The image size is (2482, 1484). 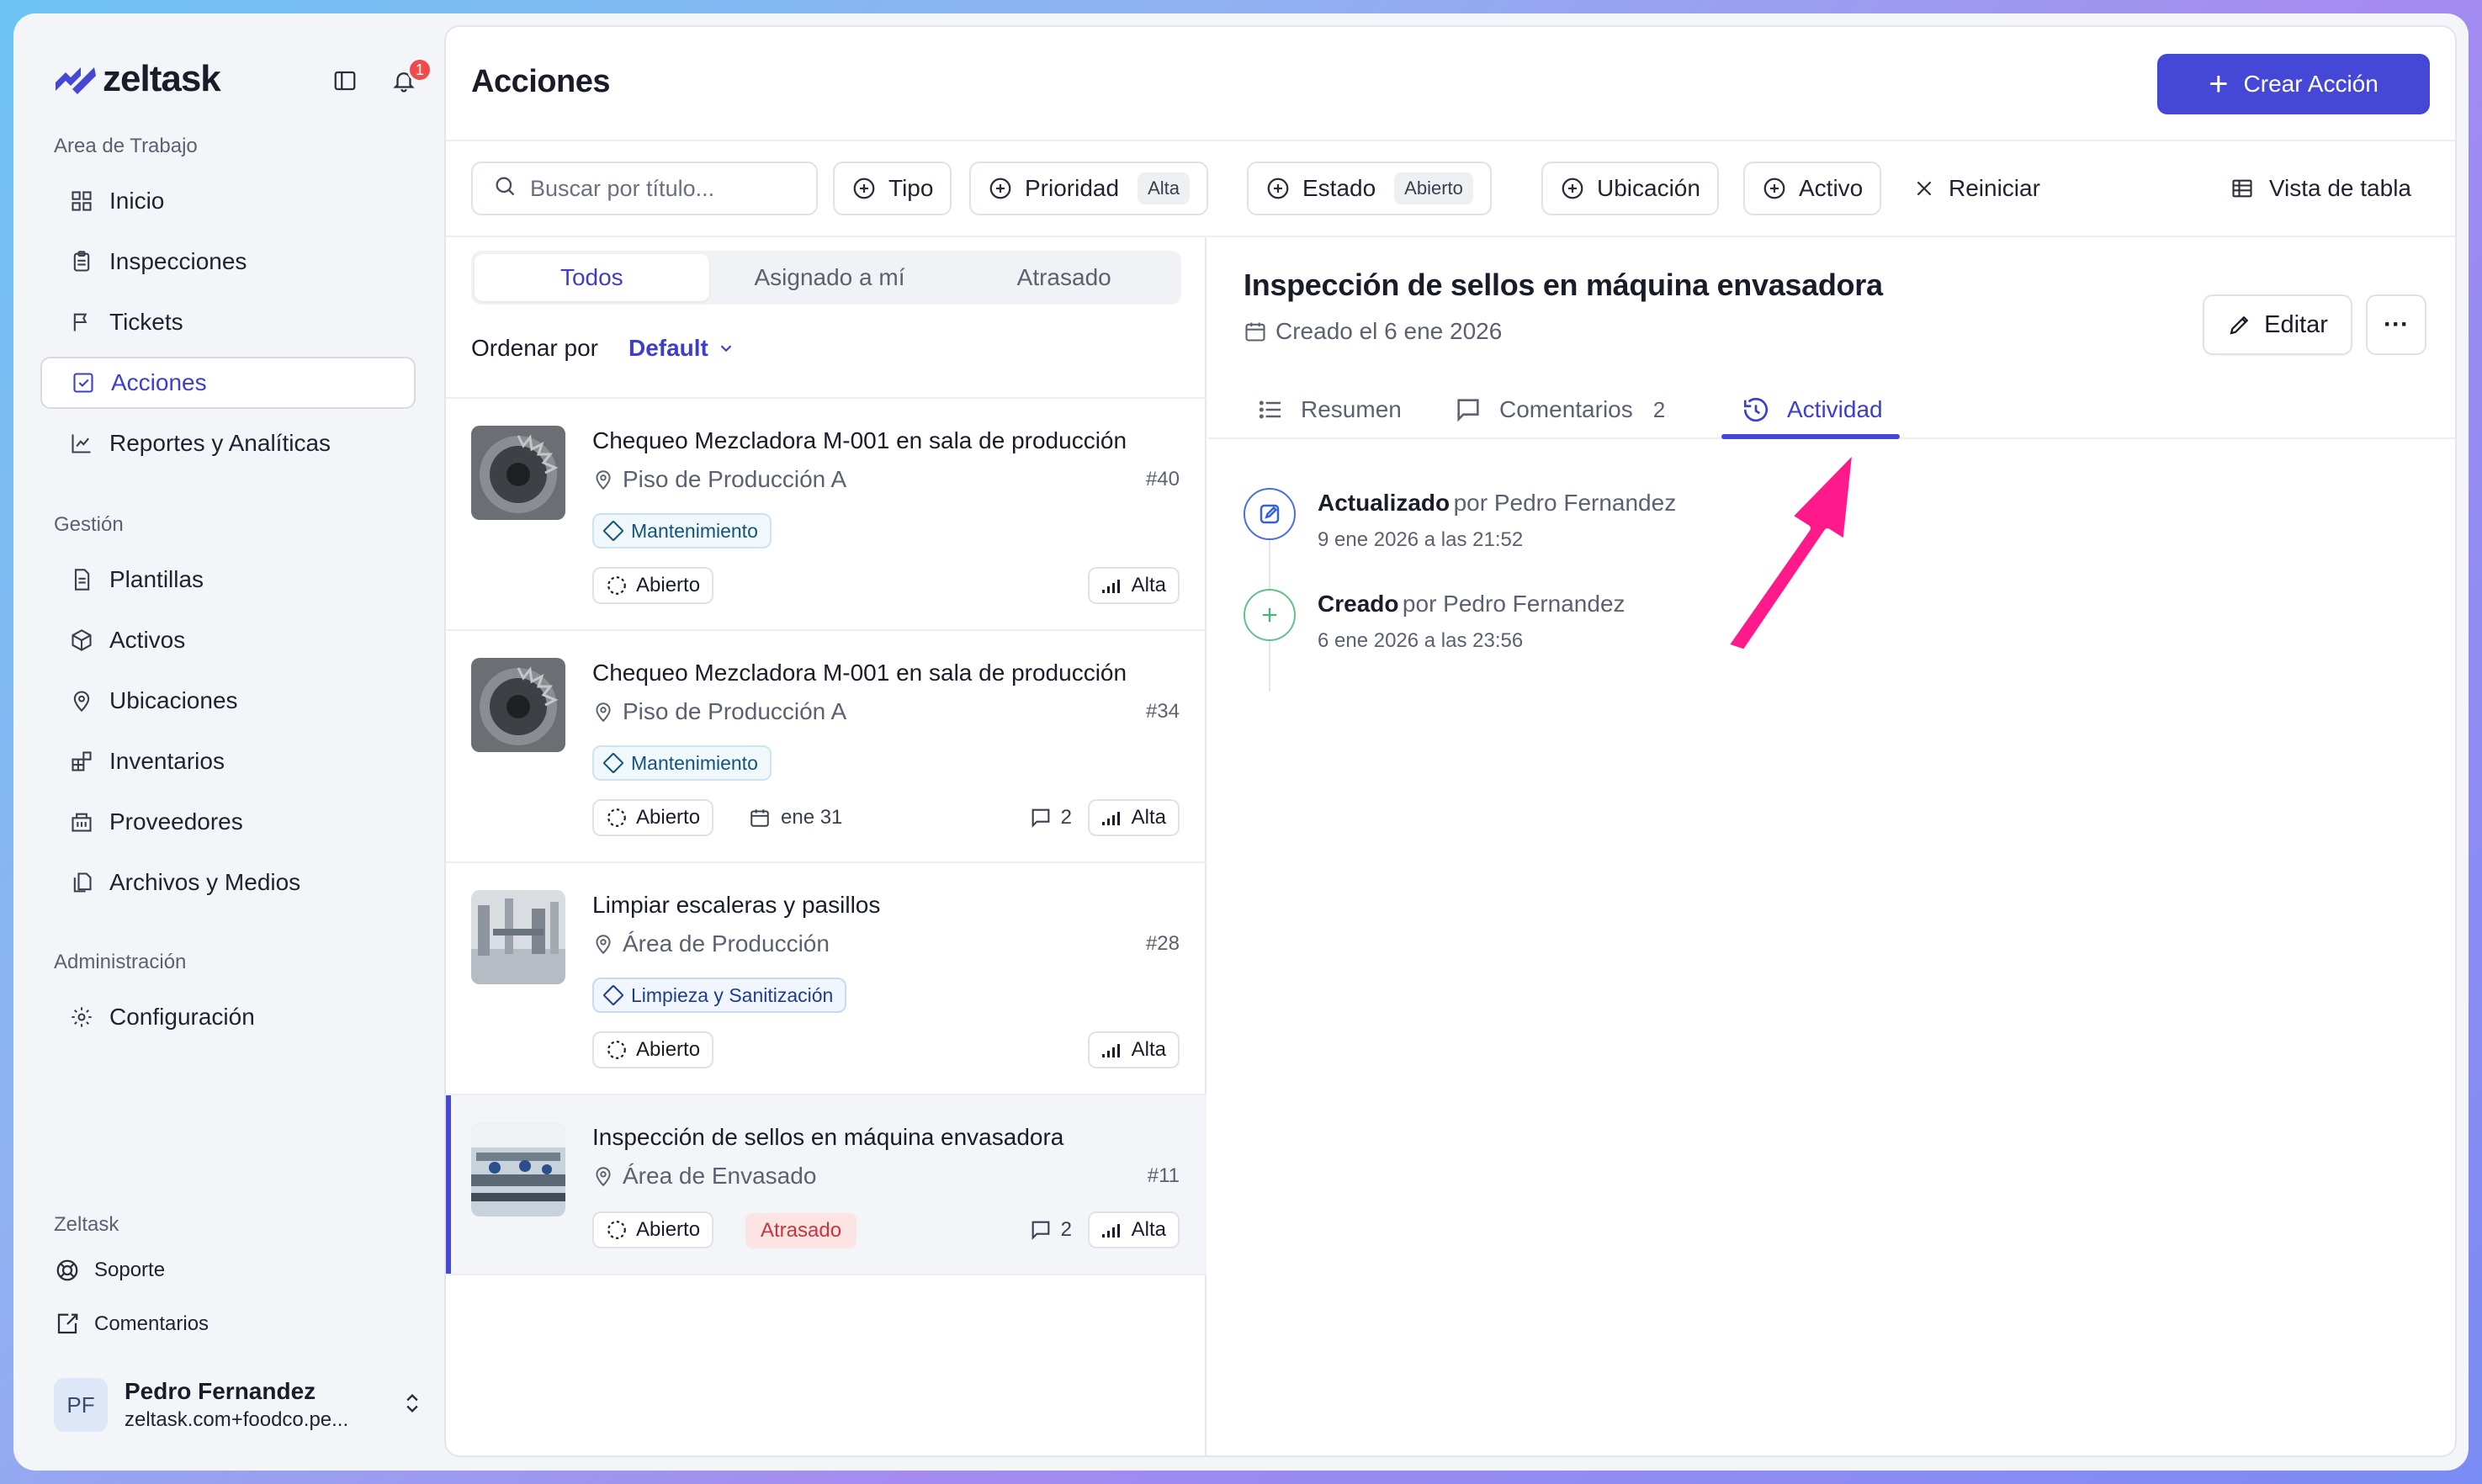 I want to click on tab-comentarios: Comentarios 2, so click(x=1559, y=409).